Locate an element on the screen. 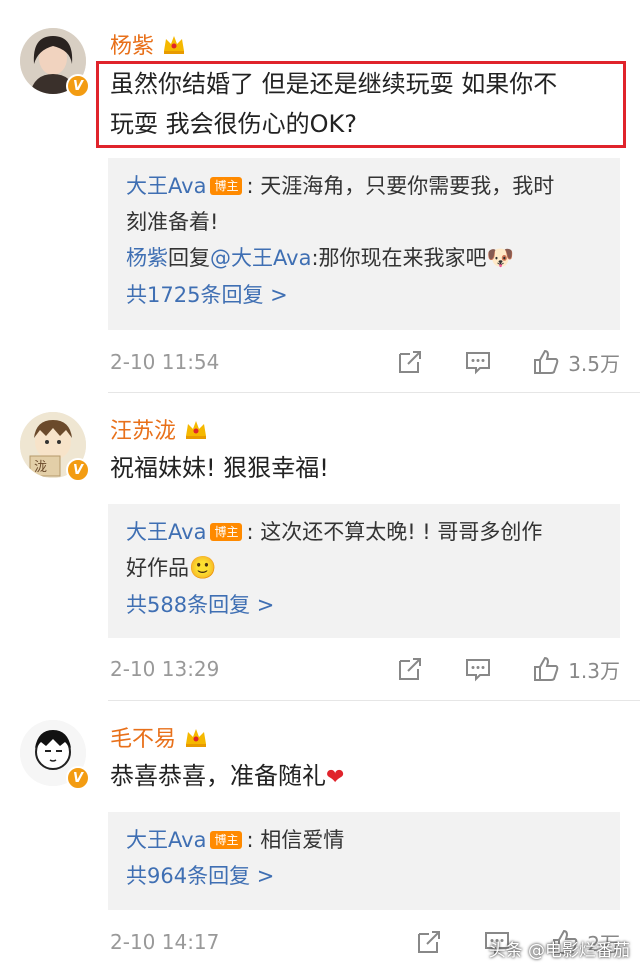 Image resolution: width=640 pixels, height=973 pixels. reply-username: 杨紫 is located at coordinates (147, 258).